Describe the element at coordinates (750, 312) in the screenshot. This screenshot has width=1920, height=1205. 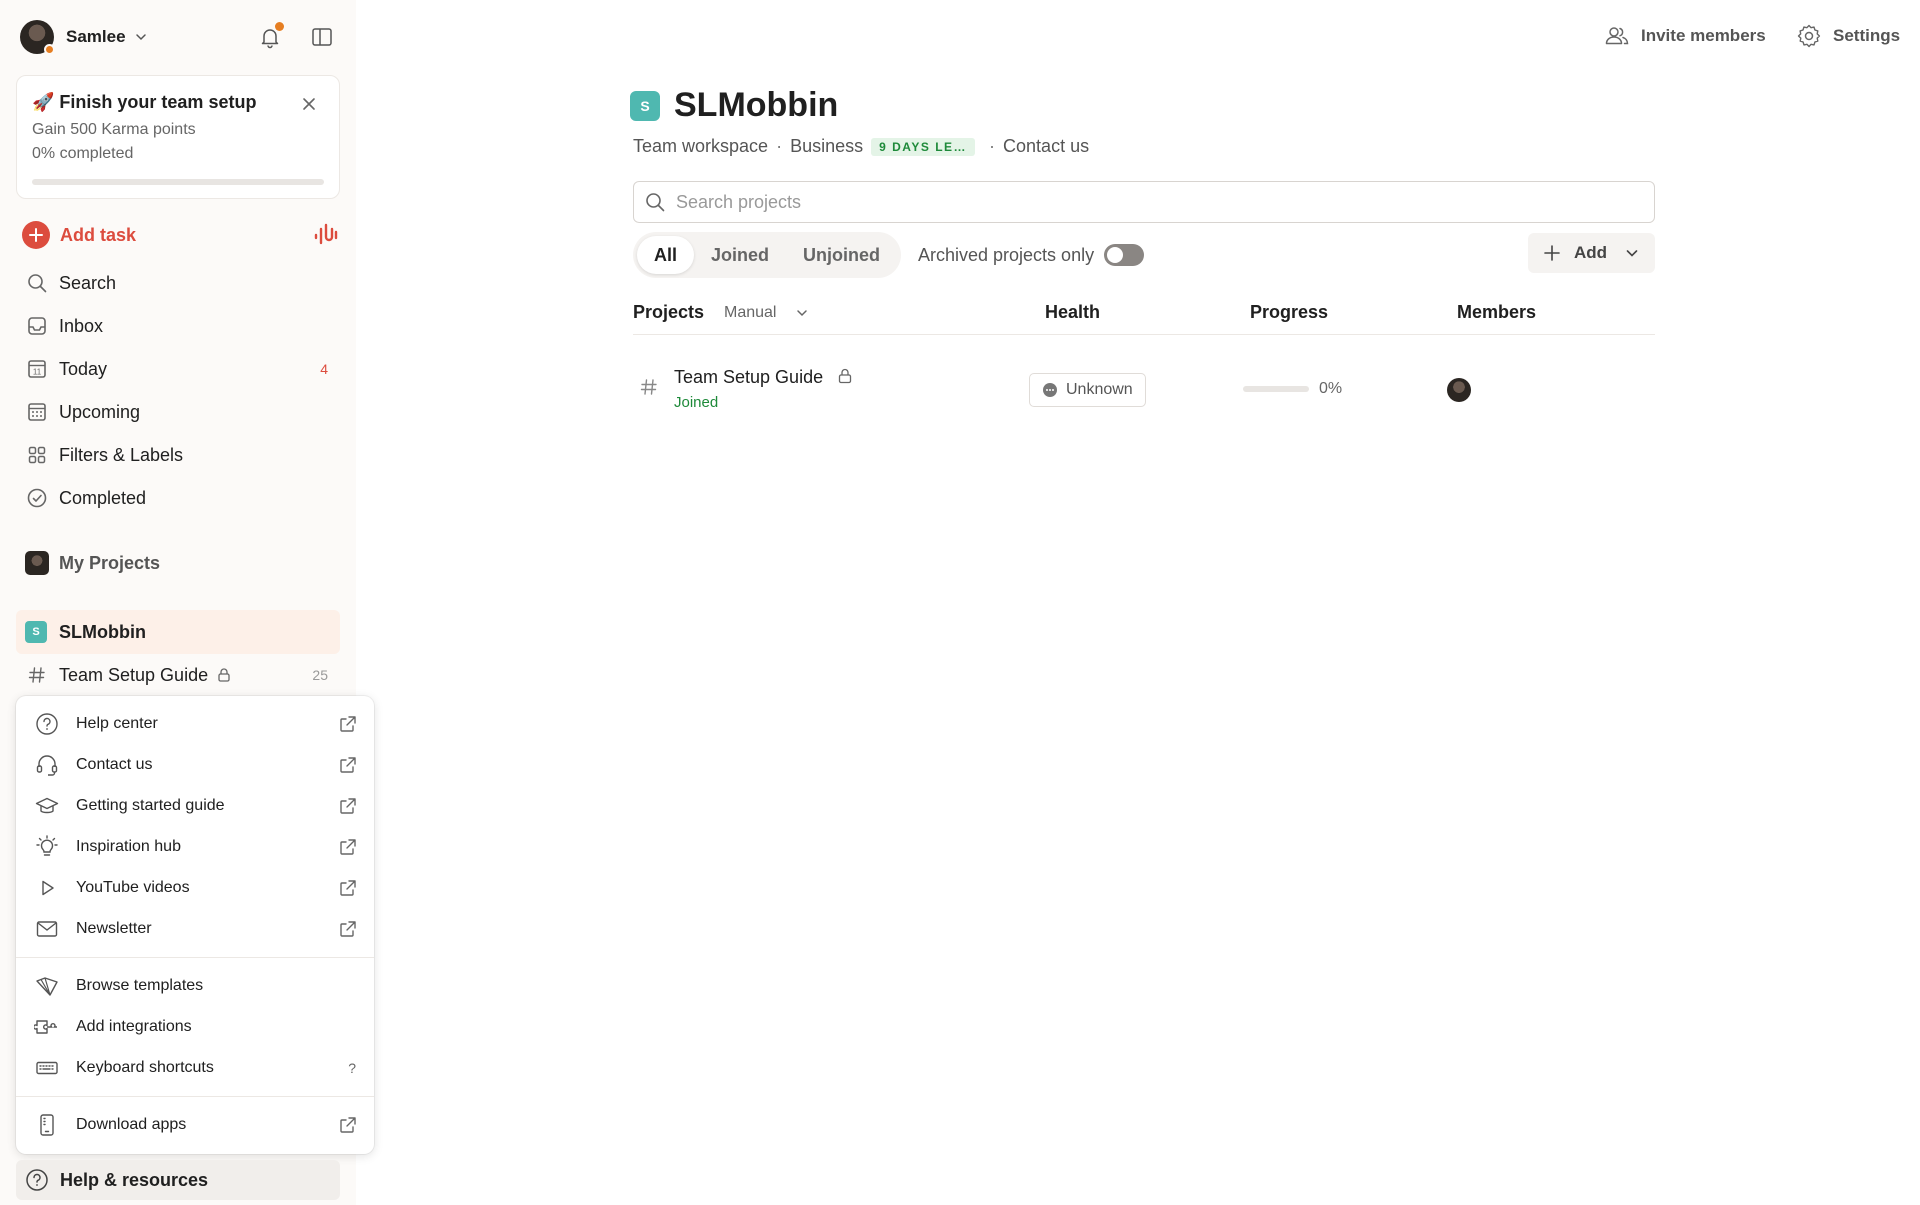
I see `sort-label: Manual` at that location.